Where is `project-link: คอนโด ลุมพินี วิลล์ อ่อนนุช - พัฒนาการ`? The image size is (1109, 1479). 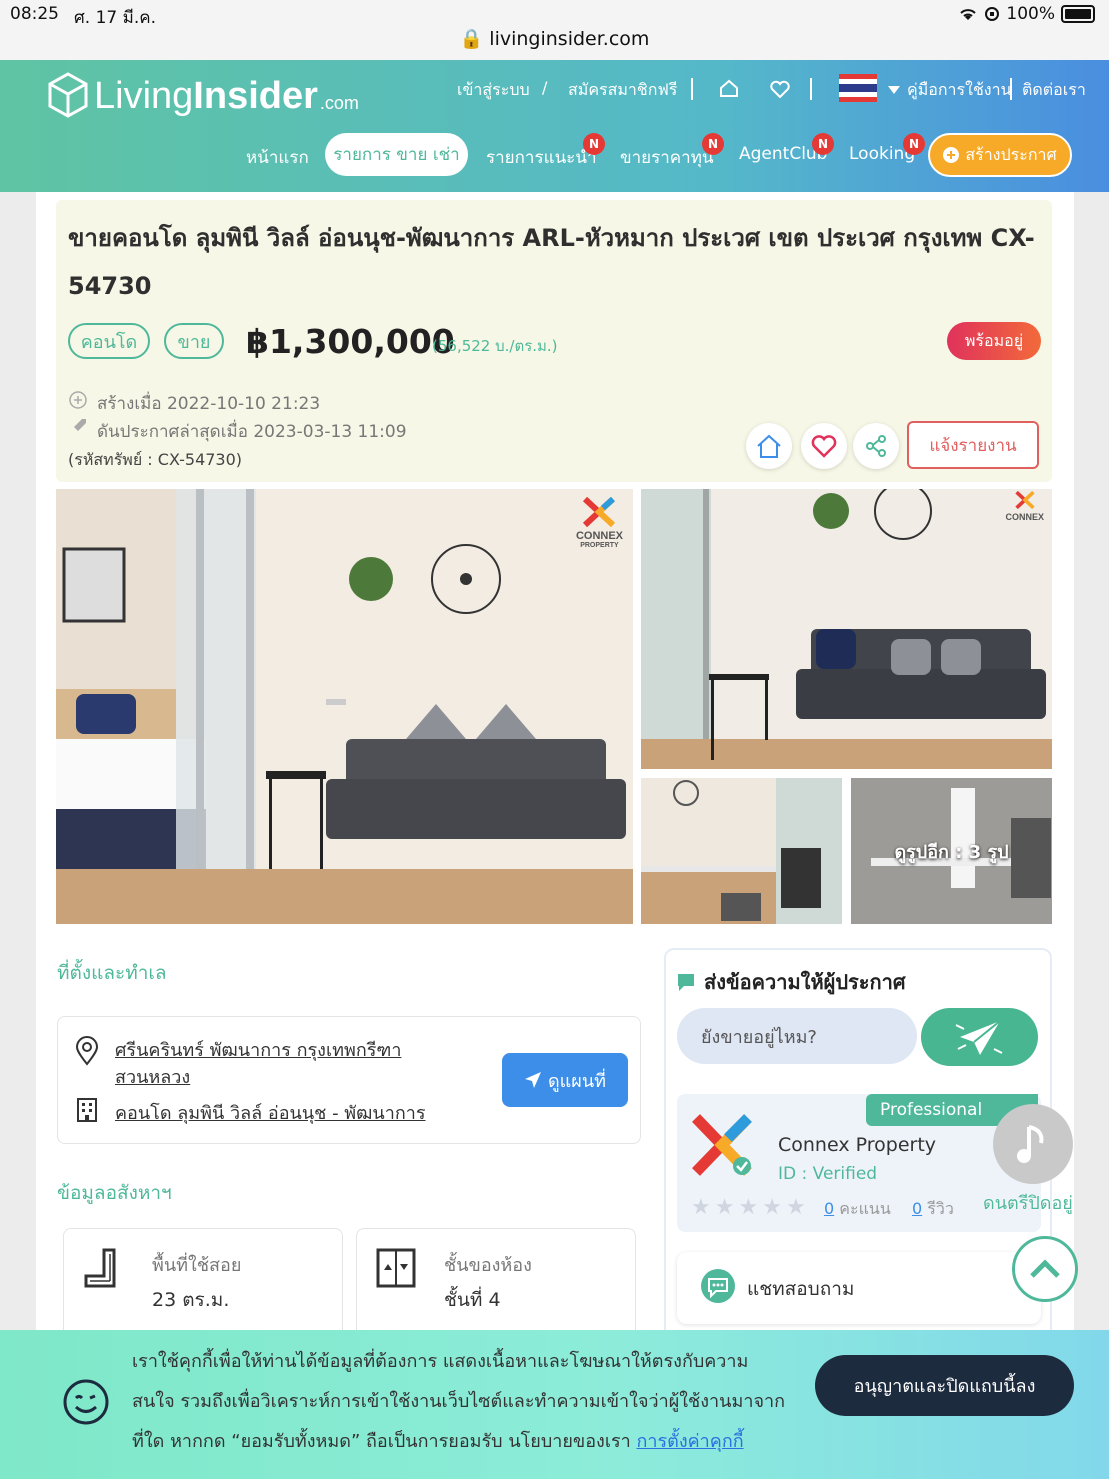
project-link: คอนโด ลุมพินี วิลล์ อ่อนนุช - พัฒนาการ is located at coordinates (270, 1112).